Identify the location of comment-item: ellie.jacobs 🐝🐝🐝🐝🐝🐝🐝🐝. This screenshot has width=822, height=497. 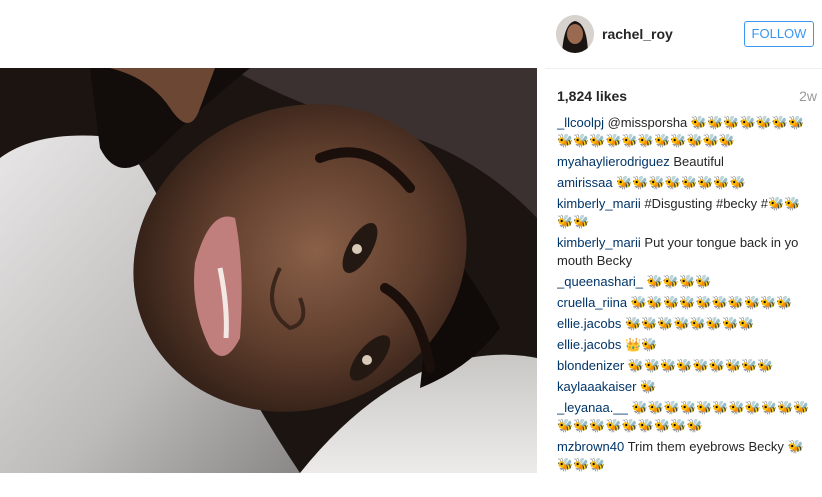
(686, 324).